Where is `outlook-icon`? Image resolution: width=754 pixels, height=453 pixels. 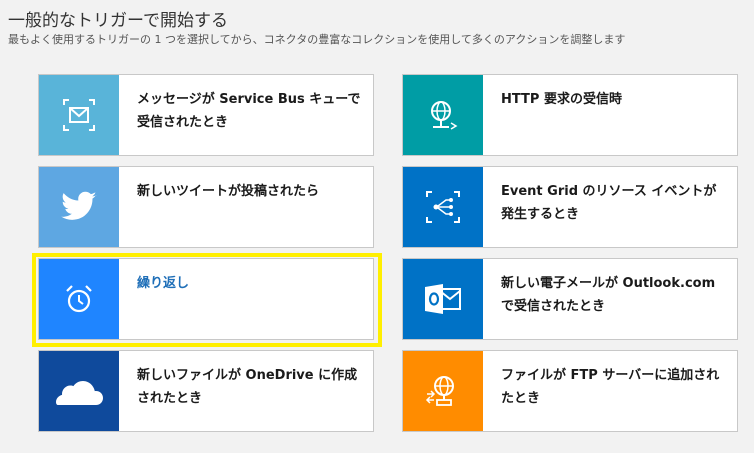 outlook-icon is located at coordinates (443, 299).